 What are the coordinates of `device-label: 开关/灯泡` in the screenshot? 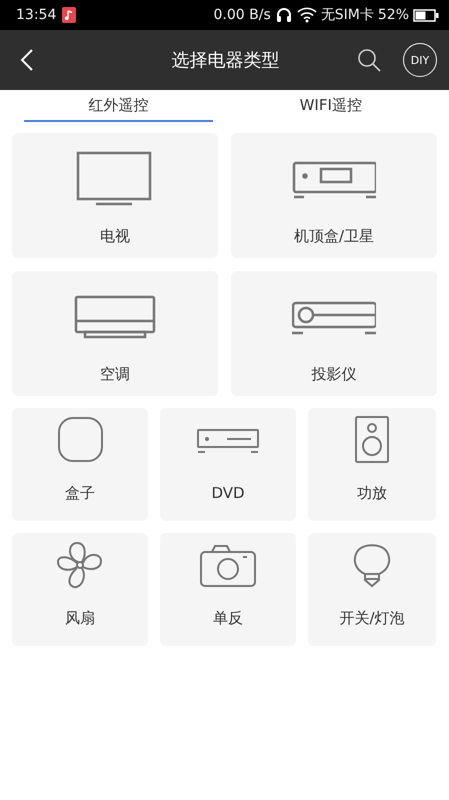 It's located at (372, 618).